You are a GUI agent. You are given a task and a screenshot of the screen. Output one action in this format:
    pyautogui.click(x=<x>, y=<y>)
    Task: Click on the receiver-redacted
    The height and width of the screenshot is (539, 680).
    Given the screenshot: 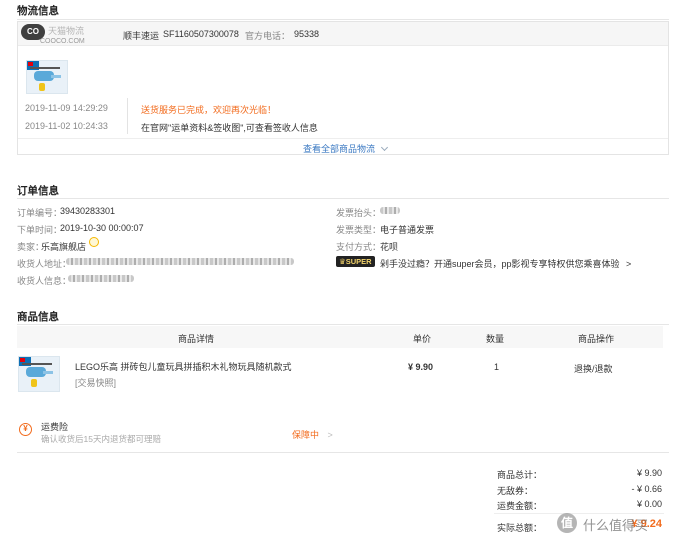 What is the action you would take?
    pyautogui.click(x=101, y=278)
    